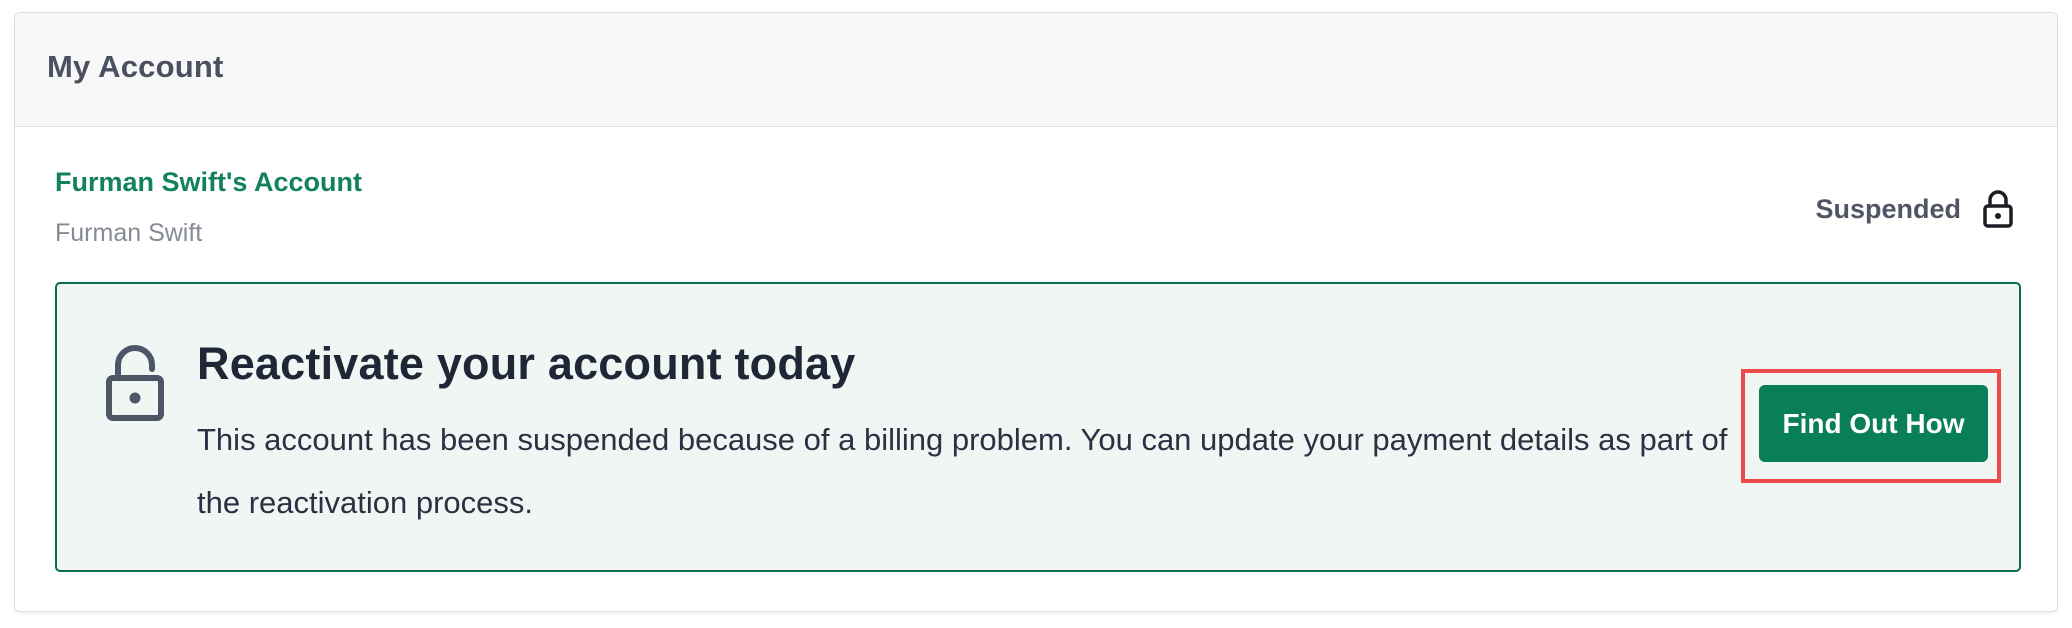 The image size is (2072, 628). I want to click on status-label: Suspended, so click(1888, 208).